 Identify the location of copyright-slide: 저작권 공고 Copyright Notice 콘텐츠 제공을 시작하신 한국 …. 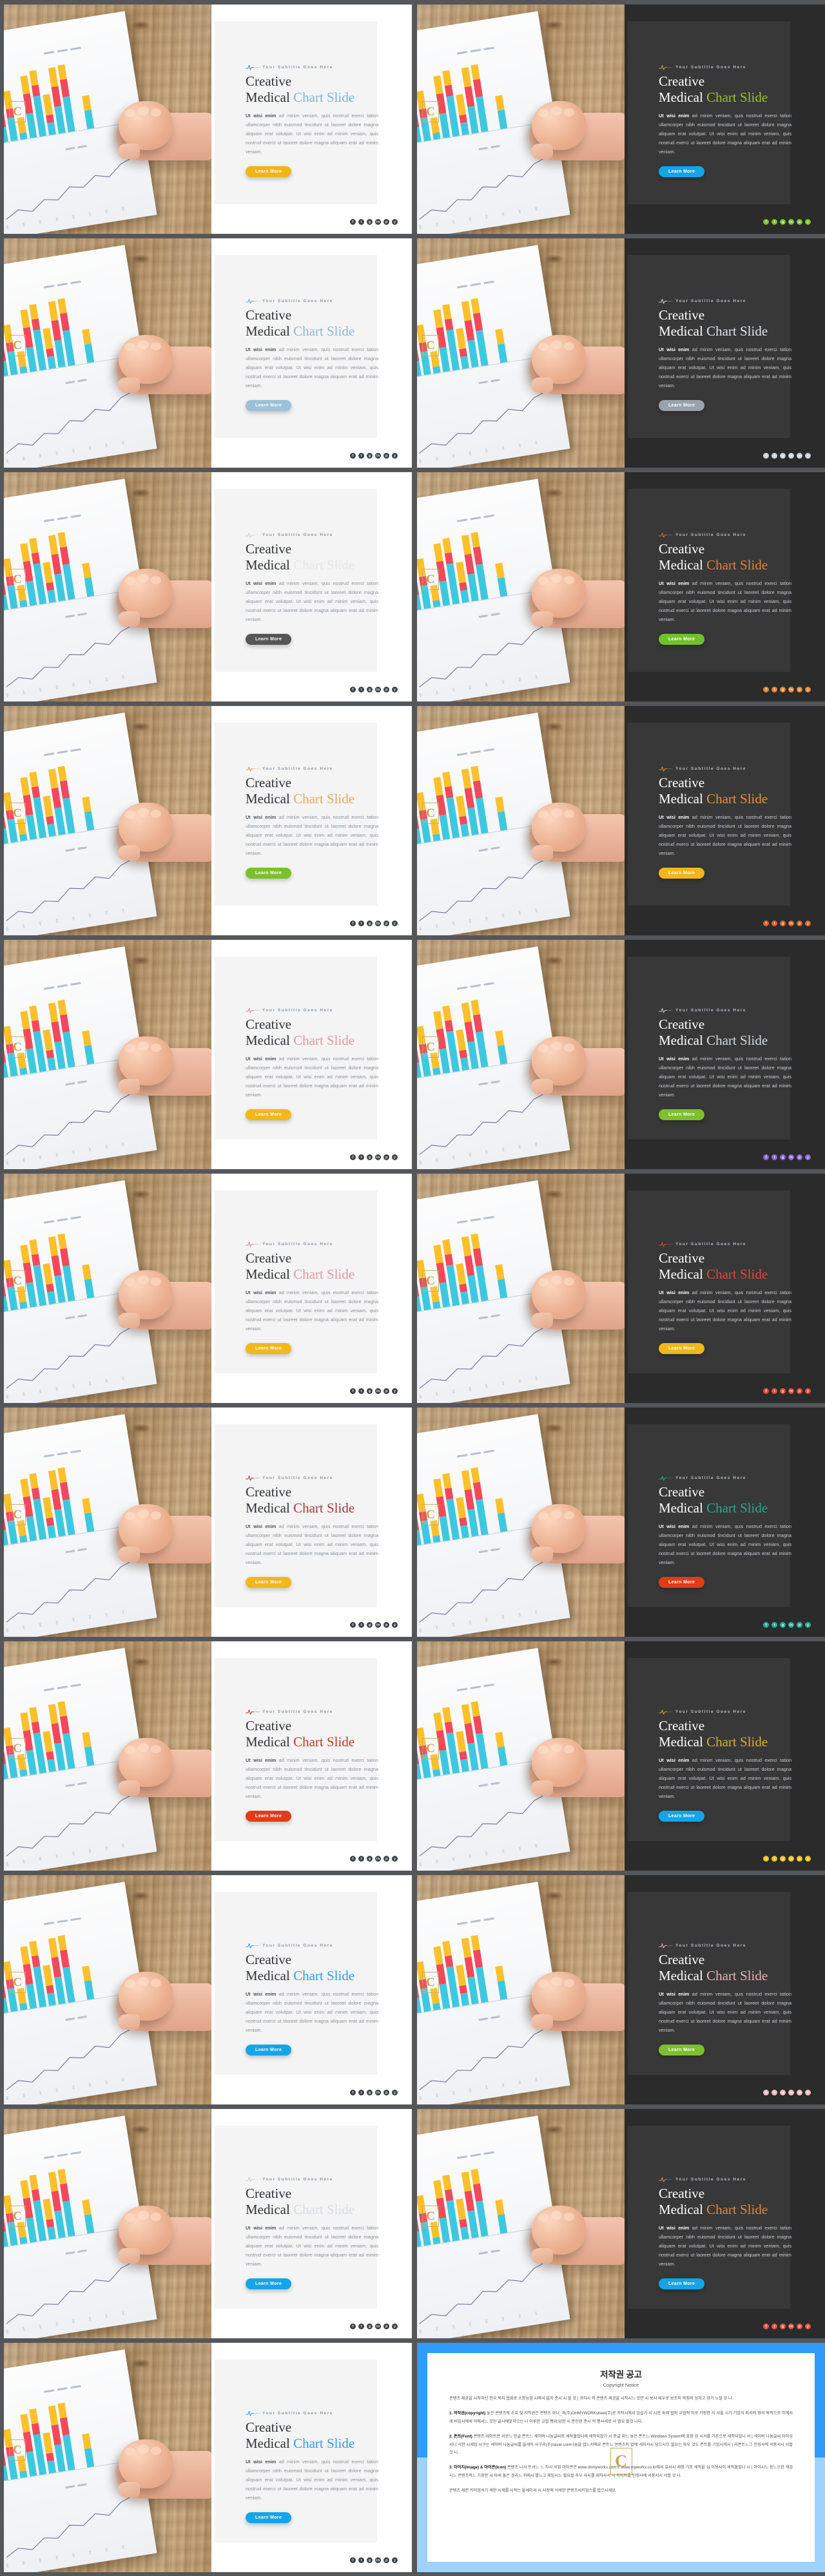
(621, 2457).